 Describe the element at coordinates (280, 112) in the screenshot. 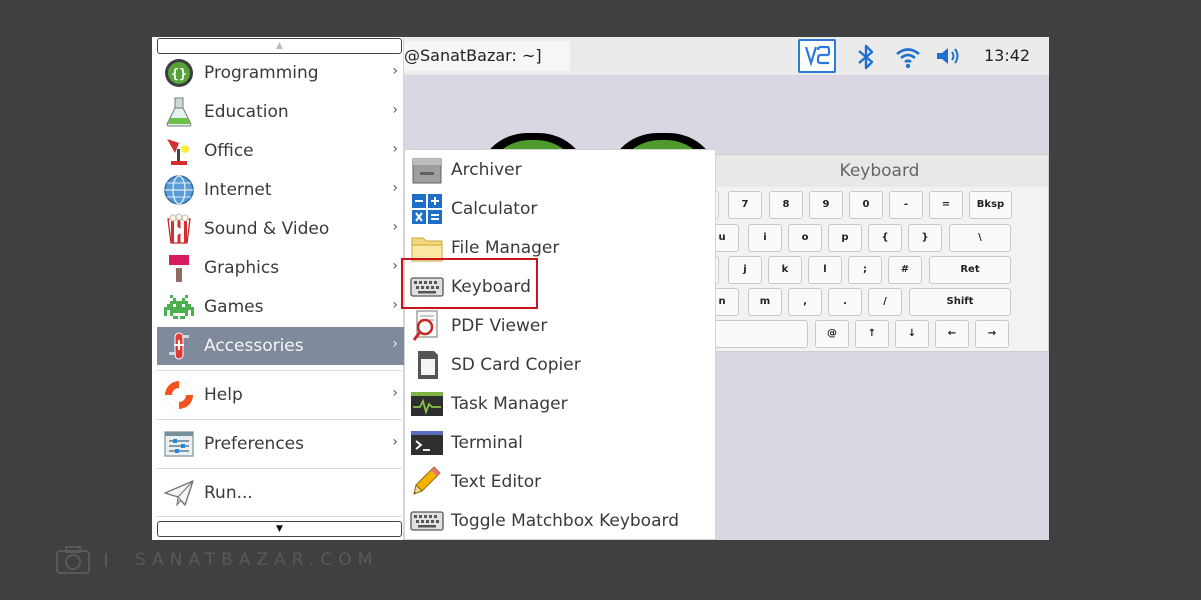

I see `menu-item-education: Education ›` at that location.